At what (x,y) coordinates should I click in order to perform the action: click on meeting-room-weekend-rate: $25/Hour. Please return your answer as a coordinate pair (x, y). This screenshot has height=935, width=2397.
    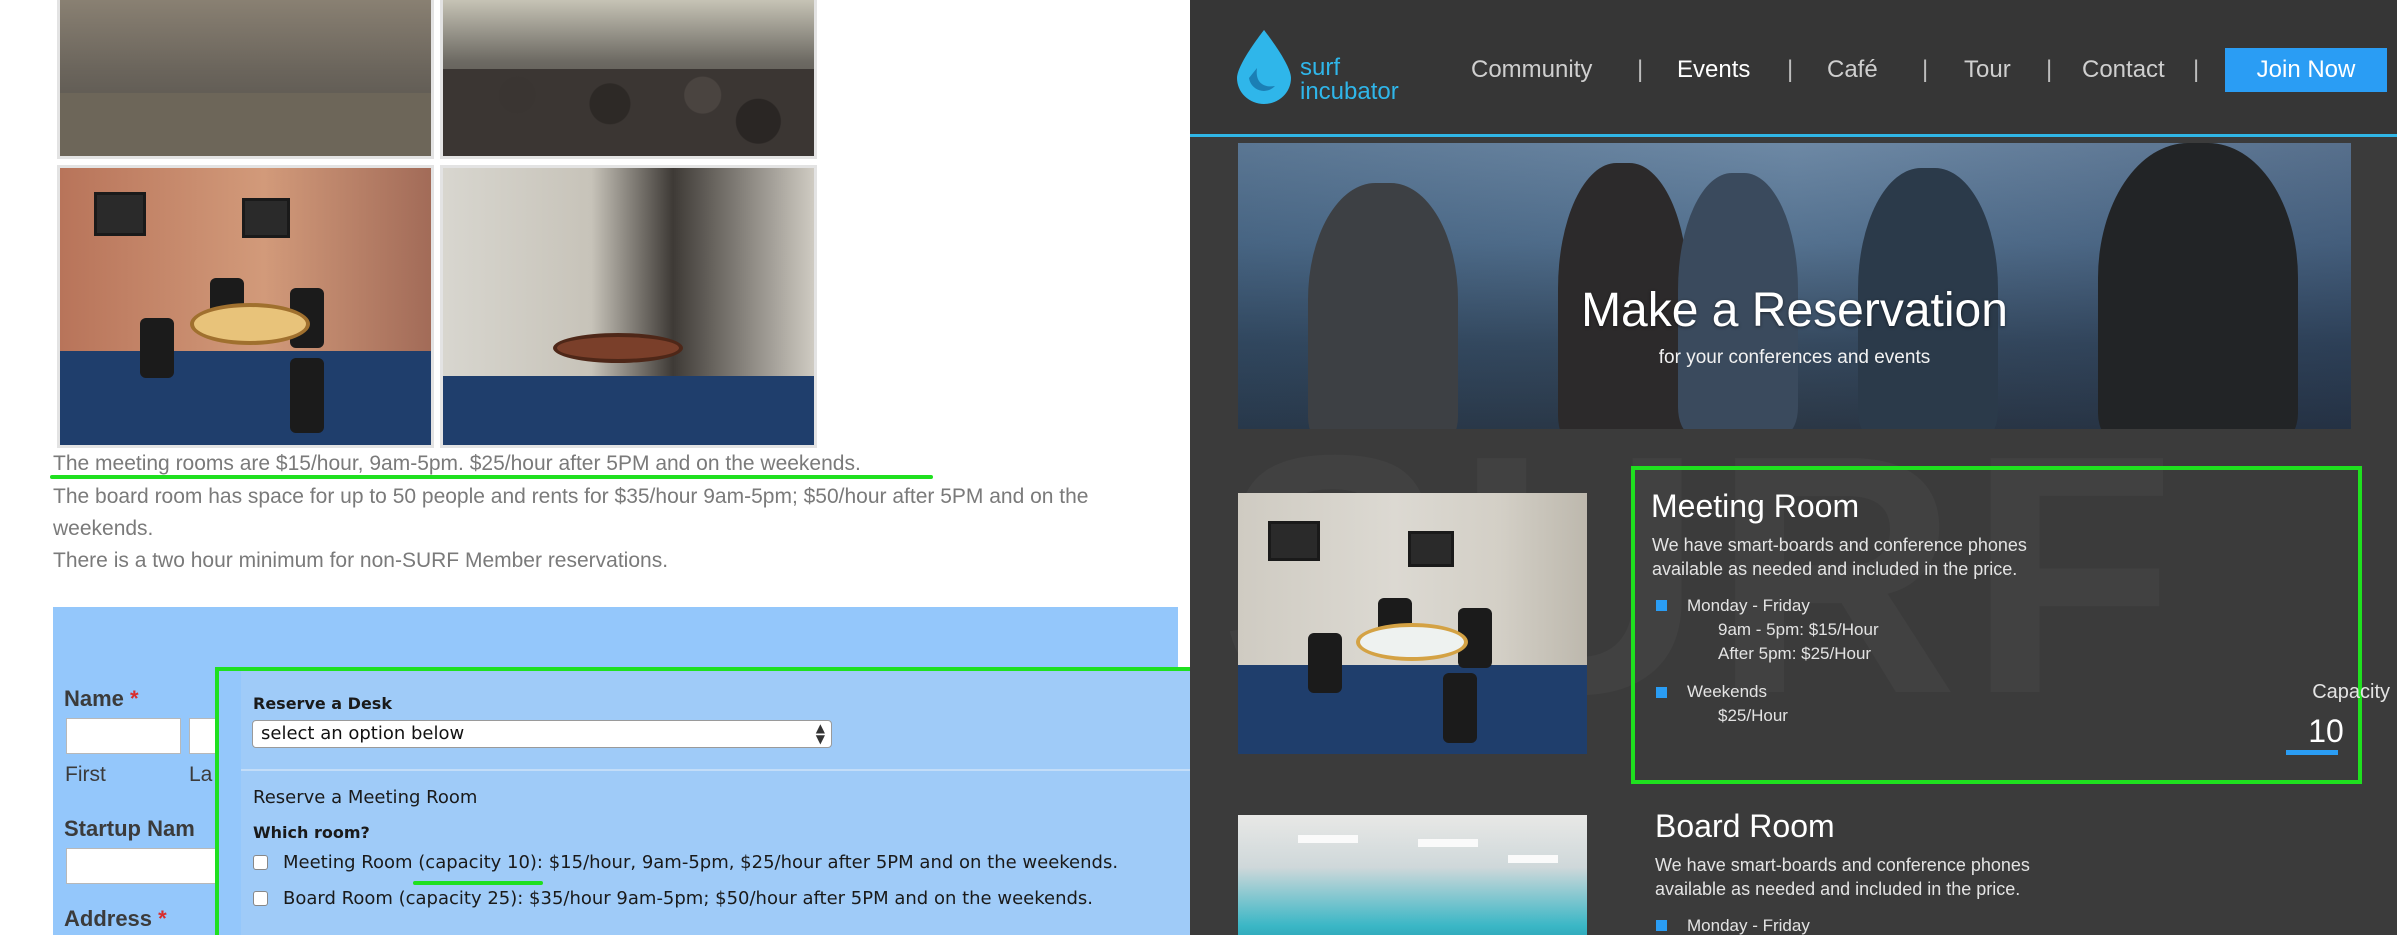
    Looking at the image, I should click on (1753, 715).